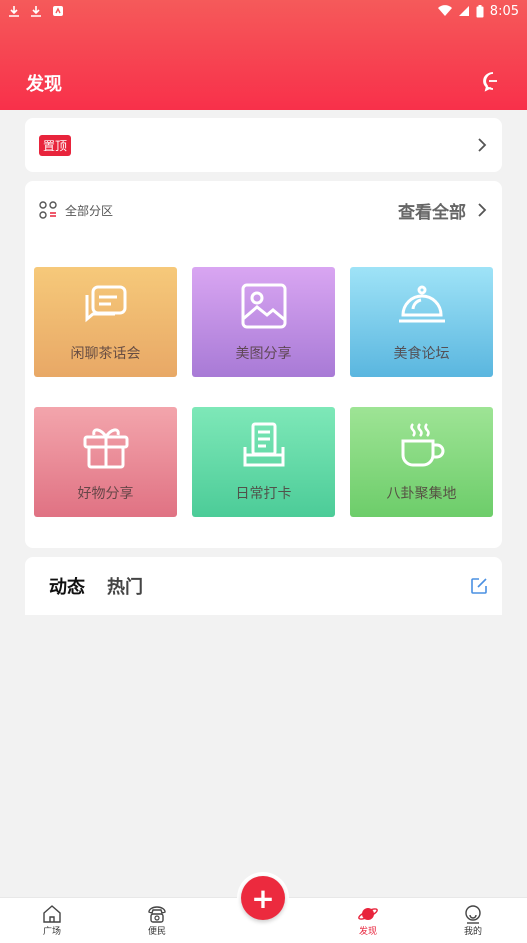  I want to click on message-button, so click(493, 82).